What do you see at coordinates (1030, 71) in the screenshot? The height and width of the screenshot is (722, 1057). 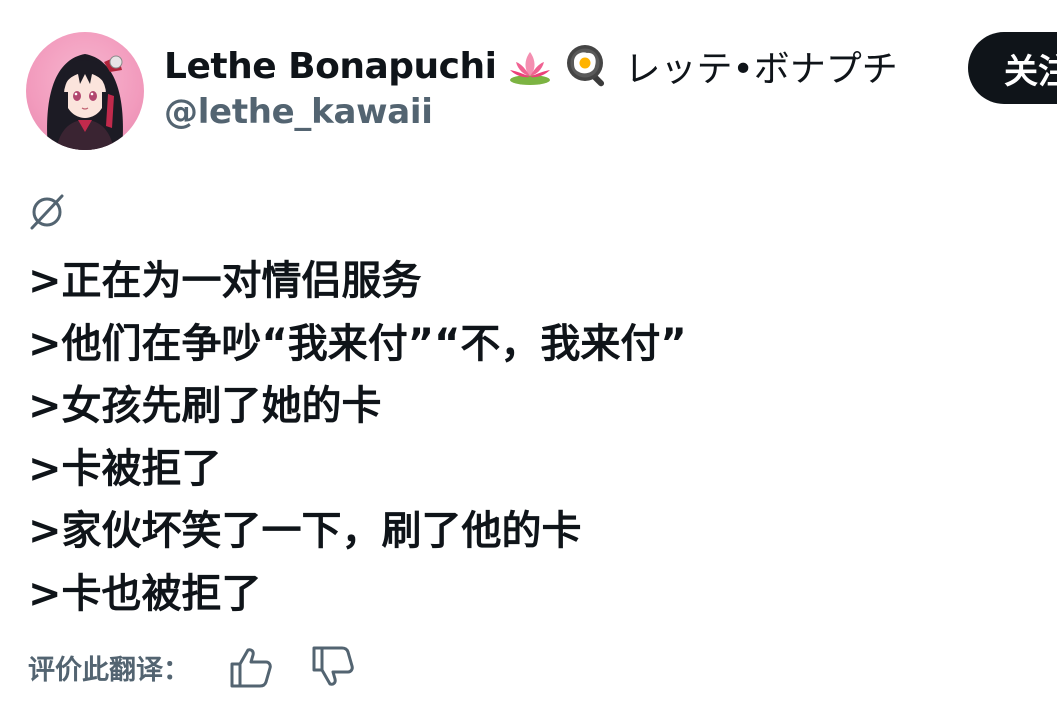 I see `follow-button-label: 关注` at bounding box center [1030, 71].